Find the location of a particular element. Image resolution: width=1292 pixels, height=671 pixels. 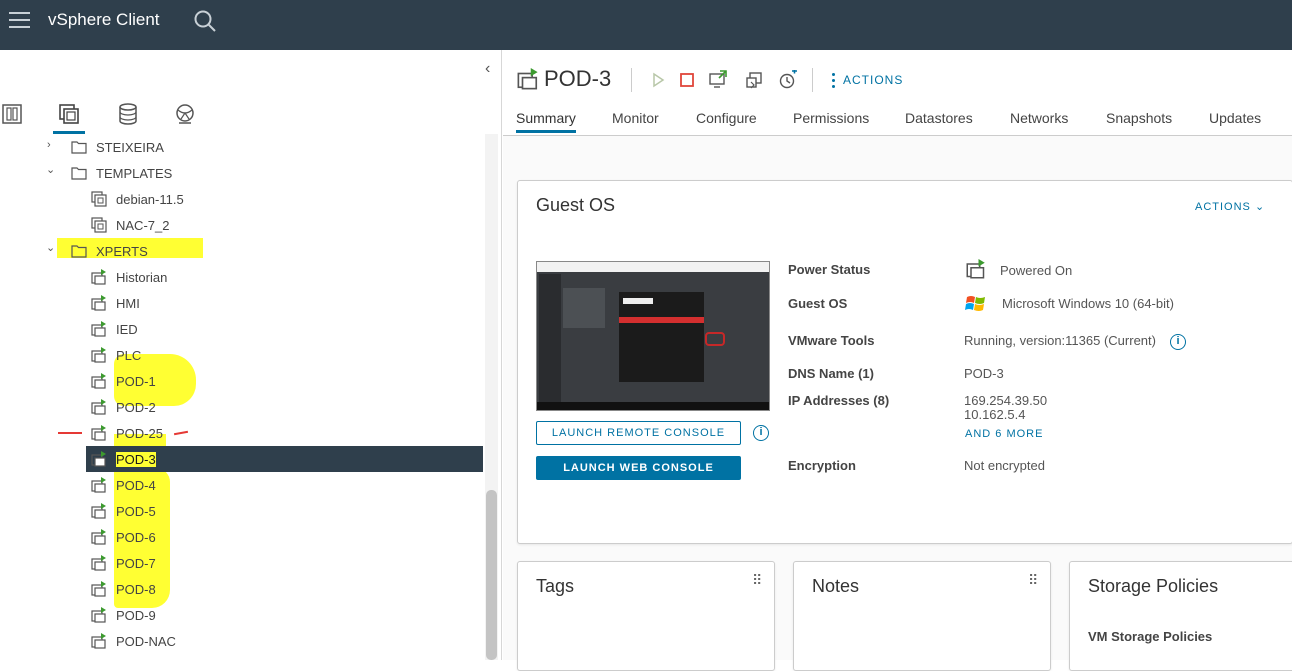

migrate-icon is located at coordinates (755, 80).